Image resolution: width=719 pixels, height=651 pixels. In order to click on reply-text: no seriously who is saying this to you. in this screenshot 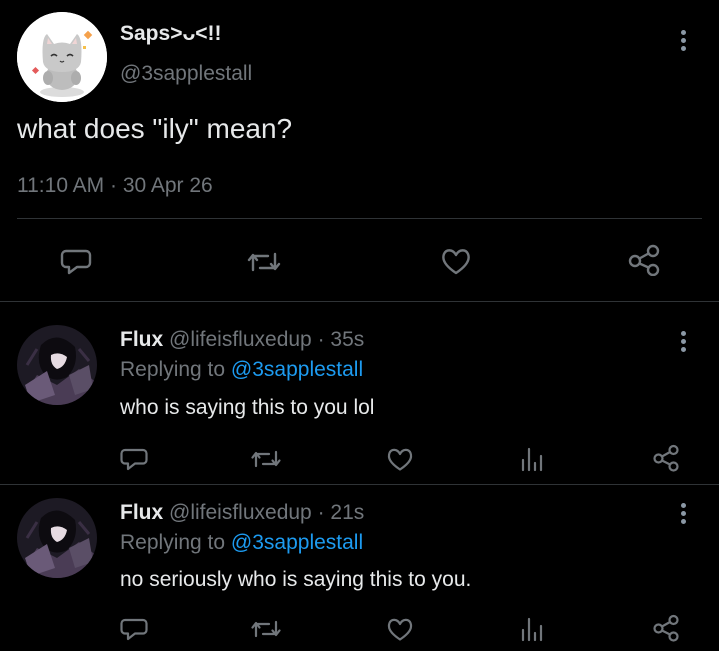, I will do `click(296, 579)`.